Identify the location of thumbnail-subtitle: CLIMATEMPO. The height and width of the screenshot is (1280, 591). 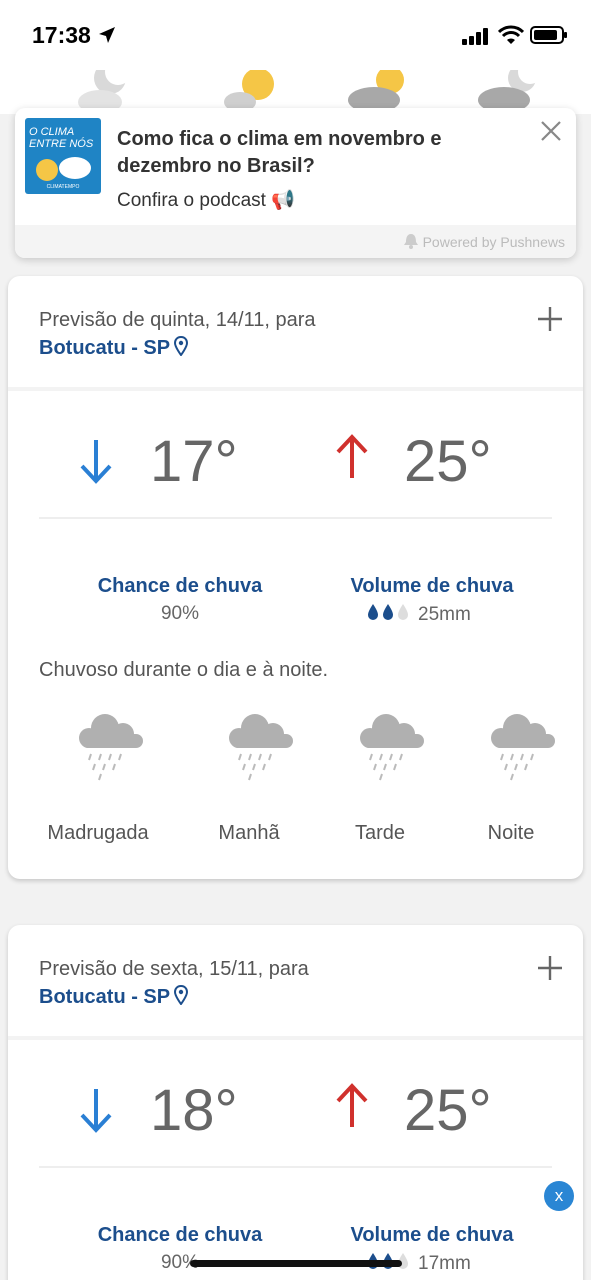
(63, 187).